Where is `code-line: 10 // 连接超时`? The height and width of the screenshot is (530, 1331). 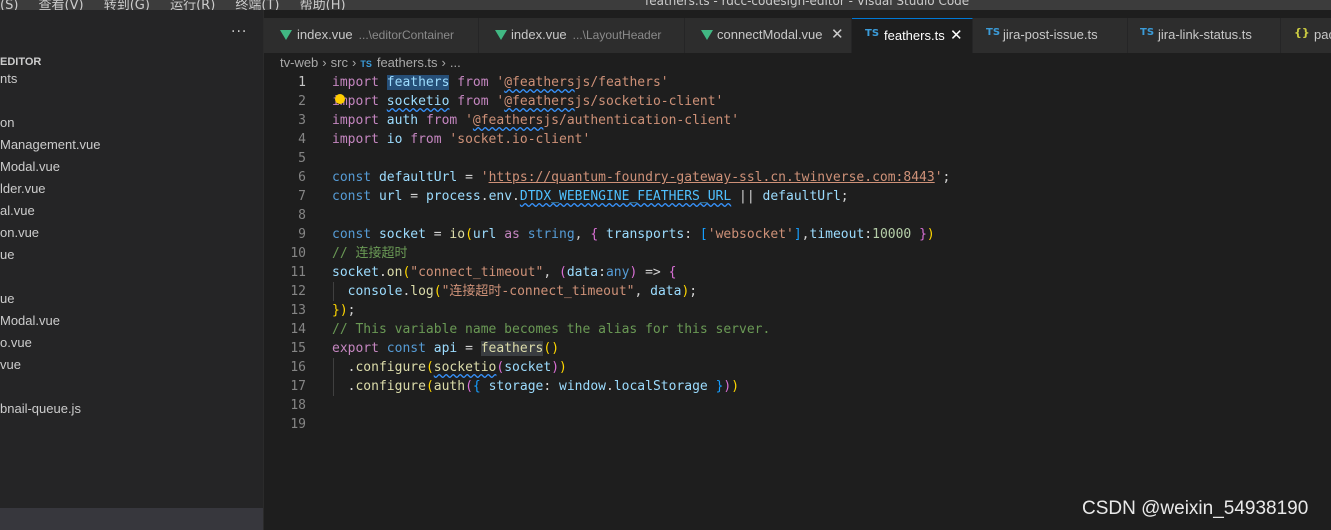 code-line: 10 // 连接超时 is located at coordinates (797, 253).